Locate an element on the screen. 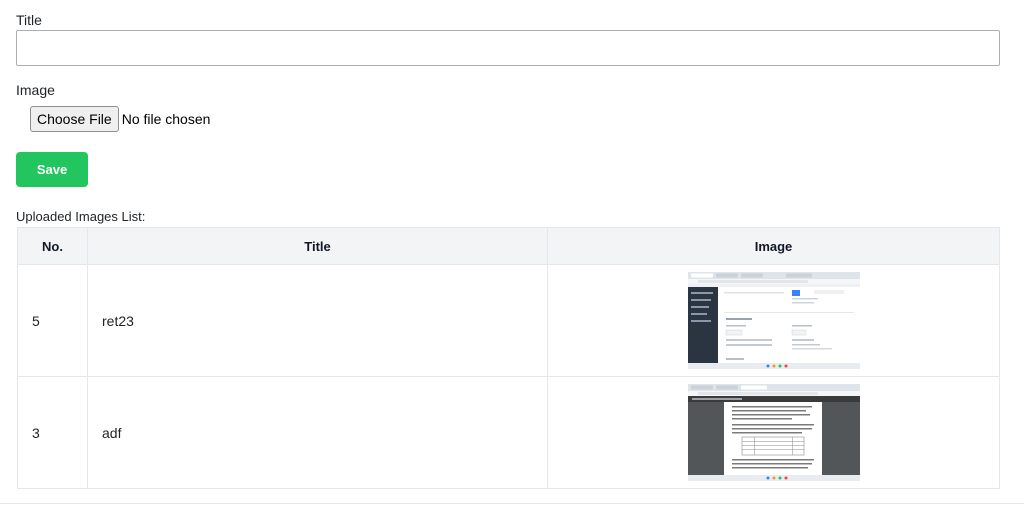 The width and height of the screenshot is (1024, 507). uploaded-images-heading: Uploaded Images List: is located at coordinates (81, 216).